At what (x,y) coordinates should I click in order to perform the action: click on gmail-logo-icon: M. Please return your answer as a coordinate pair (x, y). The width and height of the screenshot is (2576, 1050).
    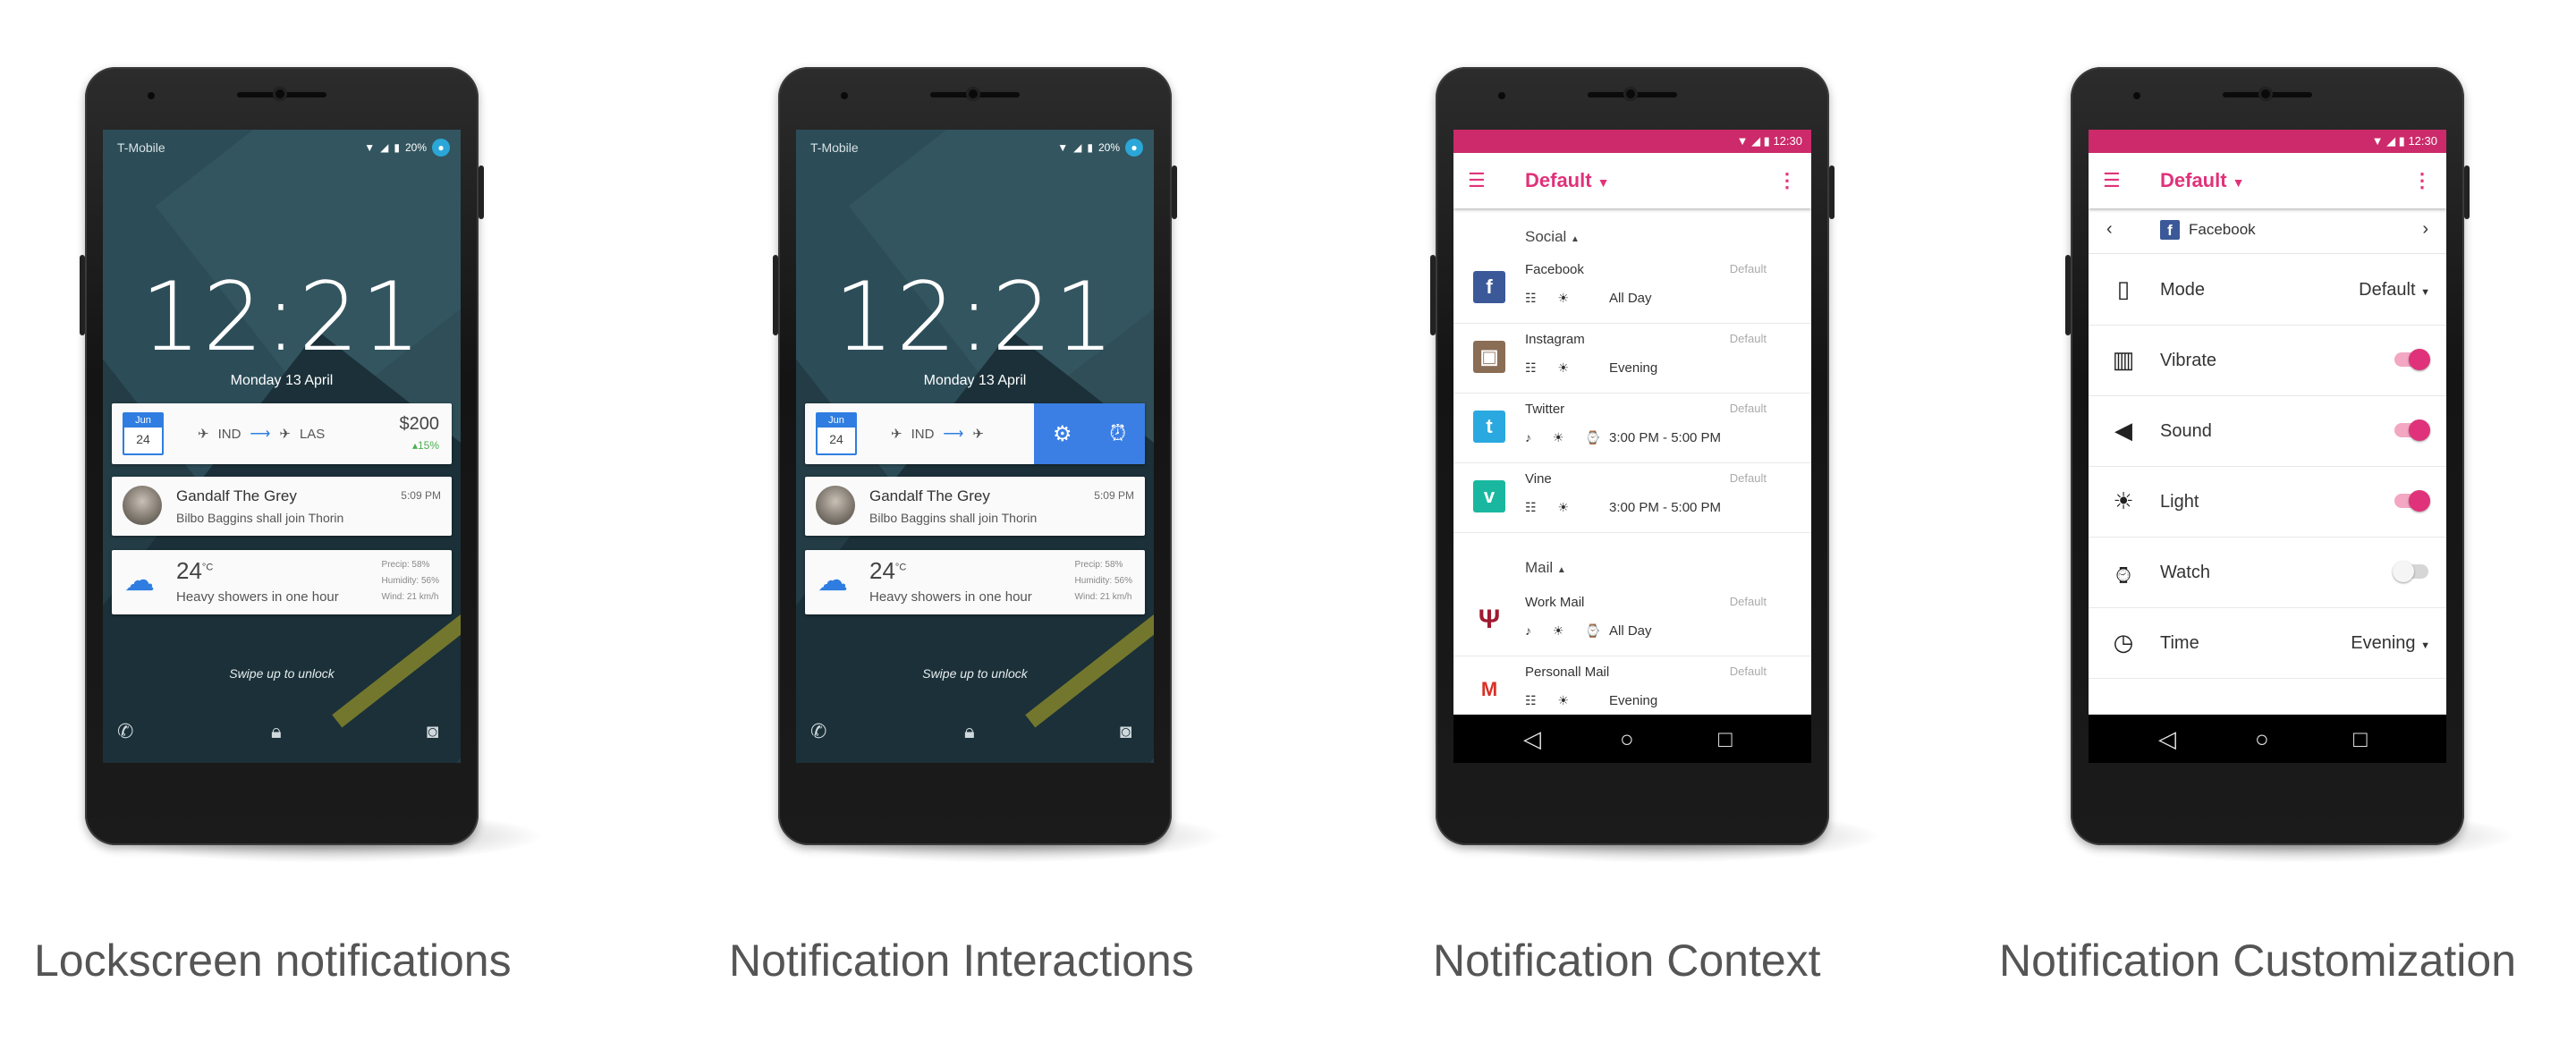
    Looking at the image, I should click on (1489, 689).